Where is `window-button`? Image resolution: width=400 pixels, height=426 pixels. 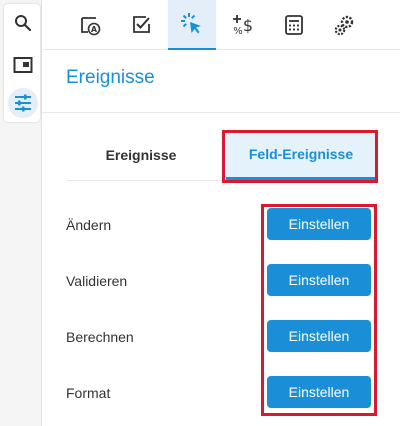 window-button is located at coordinates (23, 65).